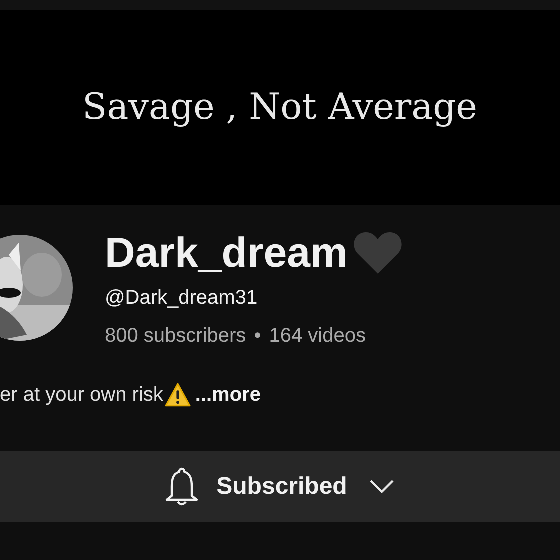 This screenshot has height=560, width=560. Describe the element at coordinates (182, 298) in the screenshot. I see `channel-handle: @Dark_dream31` at that location.